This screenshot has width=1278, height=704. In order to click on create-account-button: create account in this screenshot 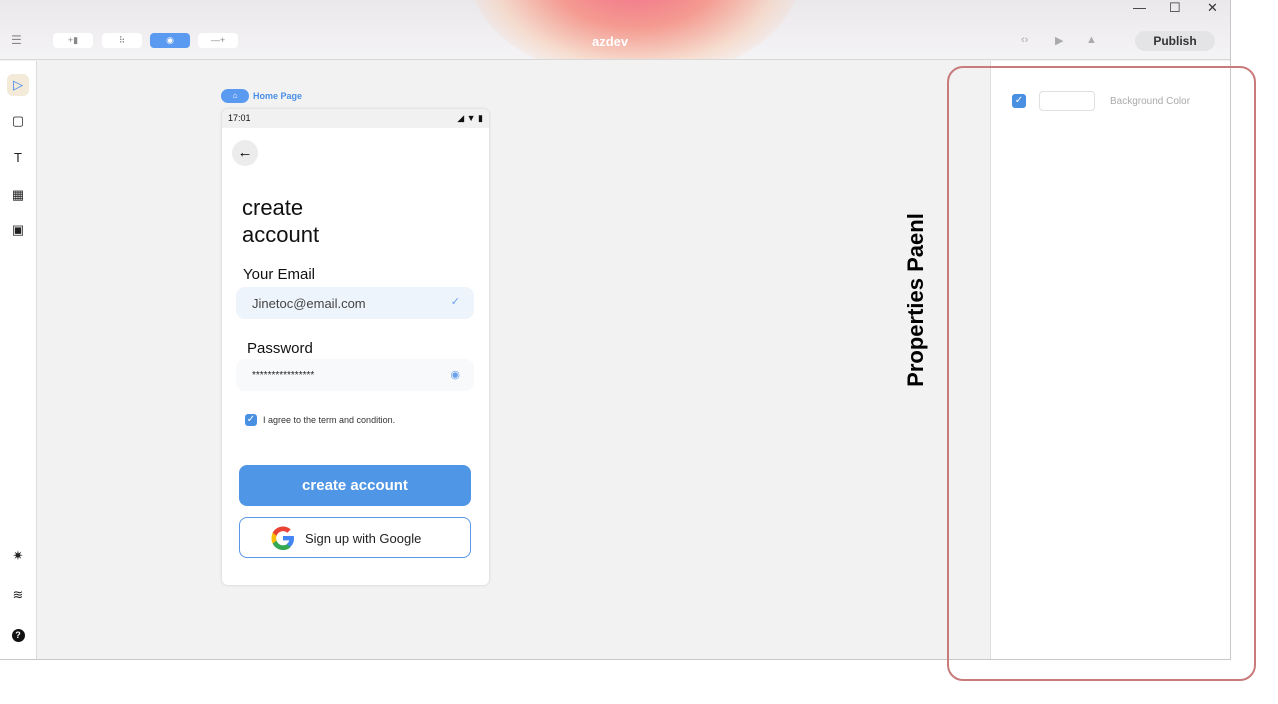, I will do `click(355, 485)`.